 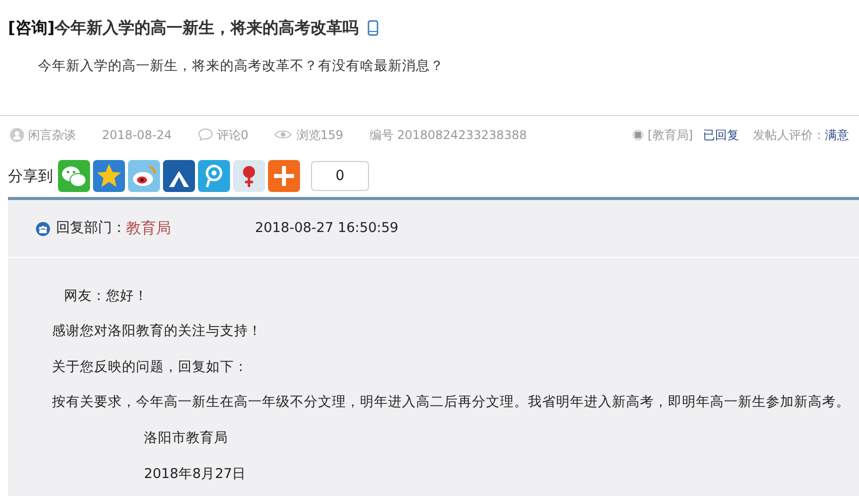 What do you see at coordinates (157, 332) in the screenshot?
I see `reply-paragraph: 感谢您对洛阳教育的关注与支持！` at bounding box center [157, 332].